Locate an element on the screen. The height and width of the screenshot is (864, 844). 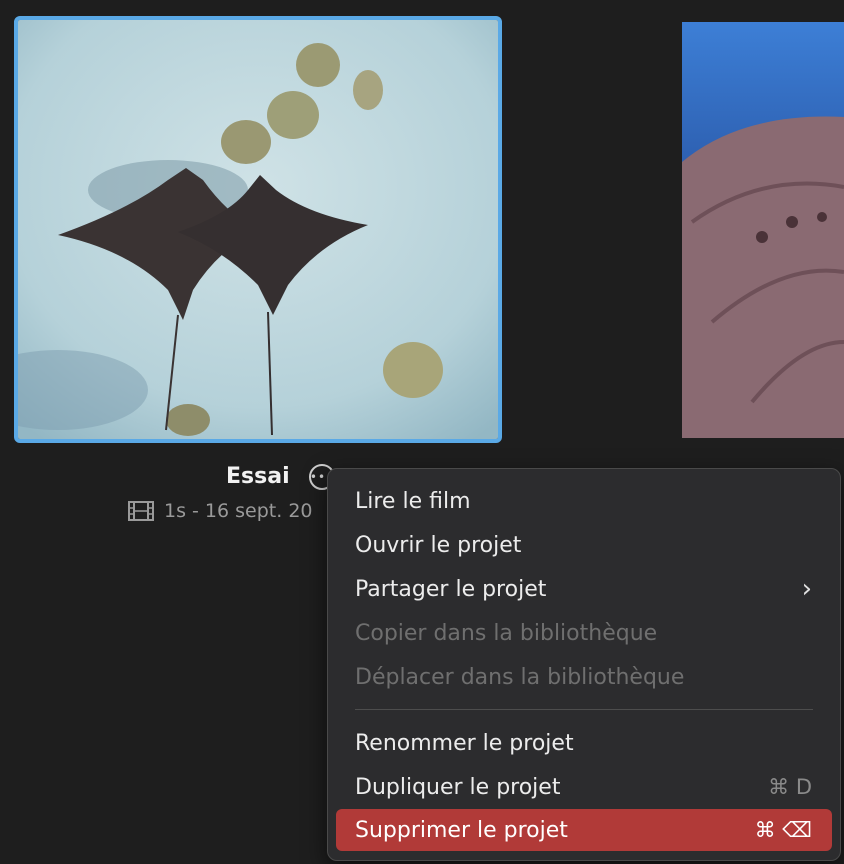
project-meta-text: 1s - 16 sept. 20 is located at coordinates (238, 511).